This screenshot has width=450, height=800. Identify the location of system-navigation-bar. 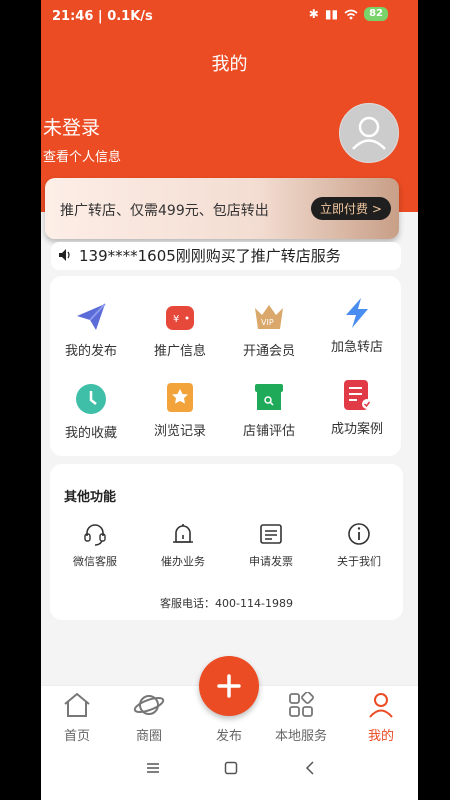
(229, 771).